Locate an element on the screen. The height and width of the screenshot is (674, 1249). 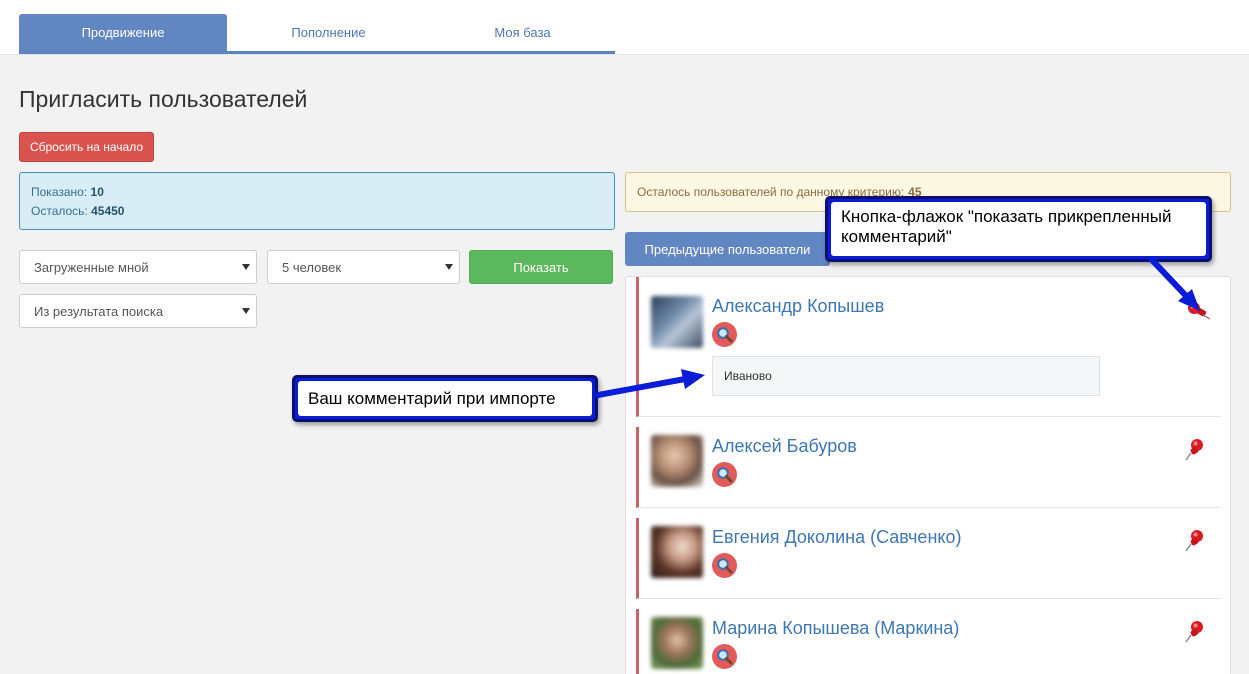
shown-line: Показано: 10 is located at coordinates (317, 192).